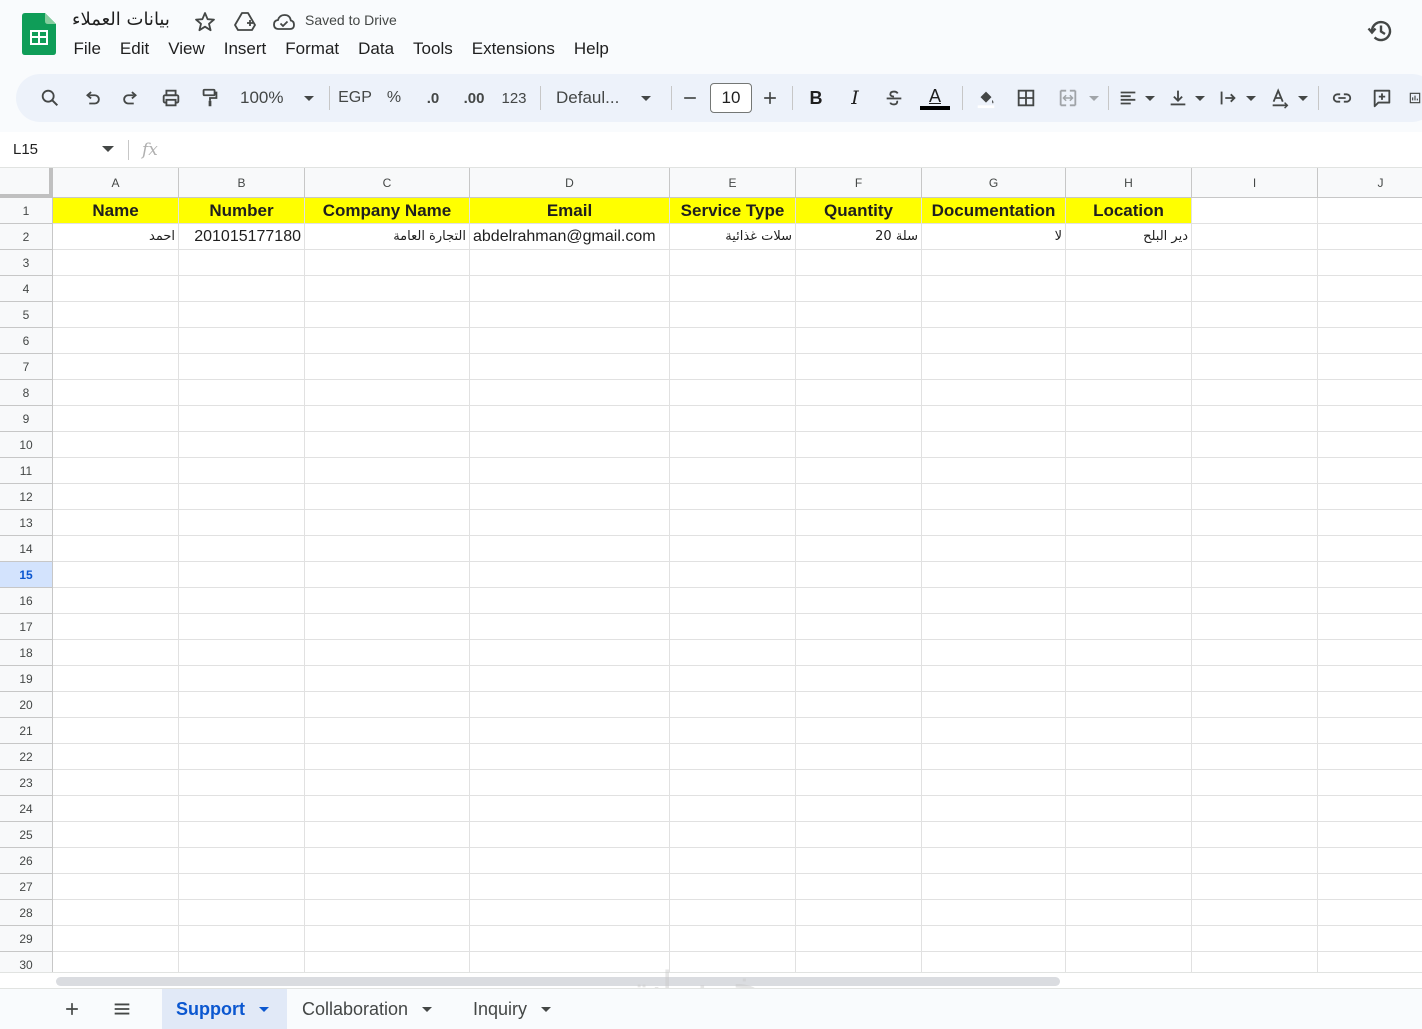  I want to click on cell-d8, so click(570, 393).